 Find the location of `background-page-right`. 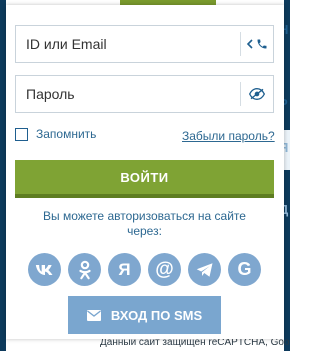

background-page-right is located at coordinates (287, 175).